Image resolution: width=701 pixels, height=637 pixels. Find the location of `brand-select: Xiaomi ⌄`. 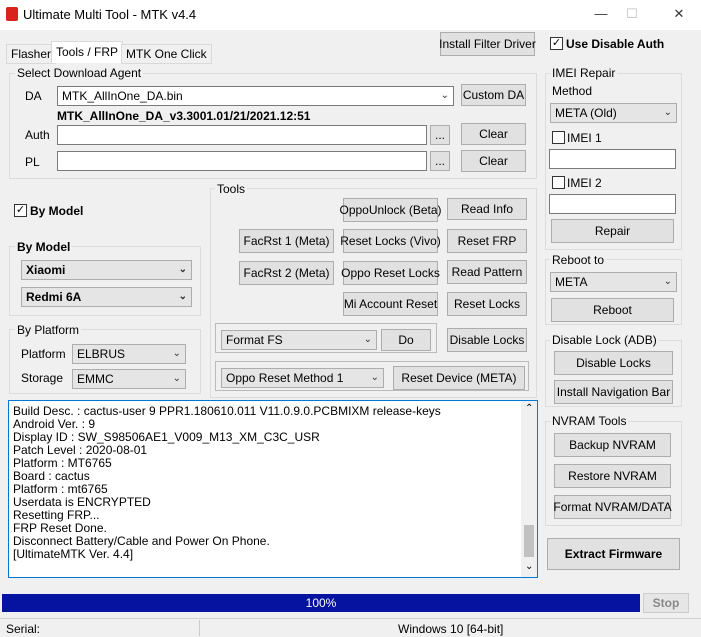

brand-select: Xiaomi ⌄ is located at coordinates (106, 270).